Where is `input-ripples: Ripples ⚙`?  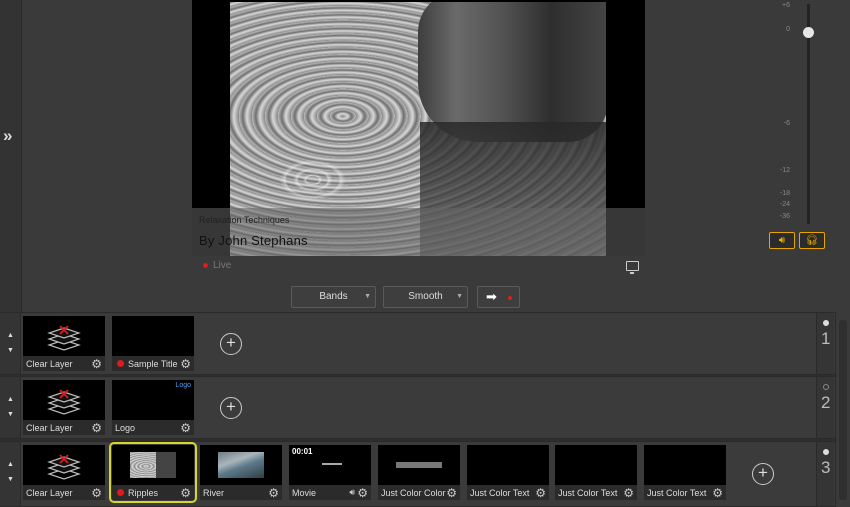 input-ripples: Ripples ⚙ is located at coordinates (153, 472).